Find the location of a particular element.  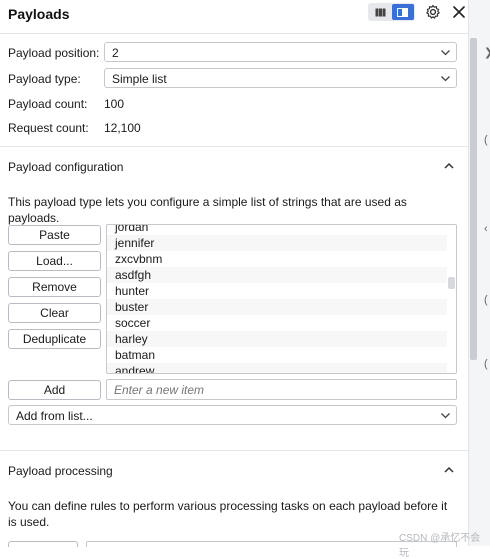

settings-button is located at coordinates (433, 12).